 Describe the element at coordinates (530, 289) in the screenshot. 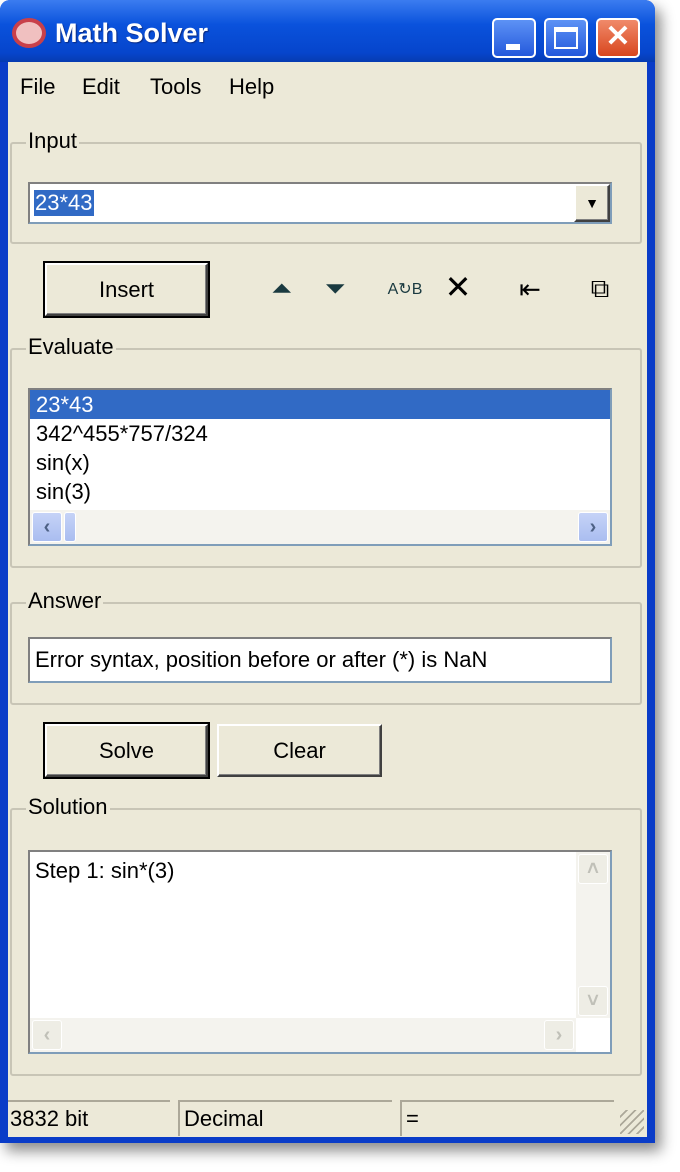

I see `import-icon: ⇤` at that location.